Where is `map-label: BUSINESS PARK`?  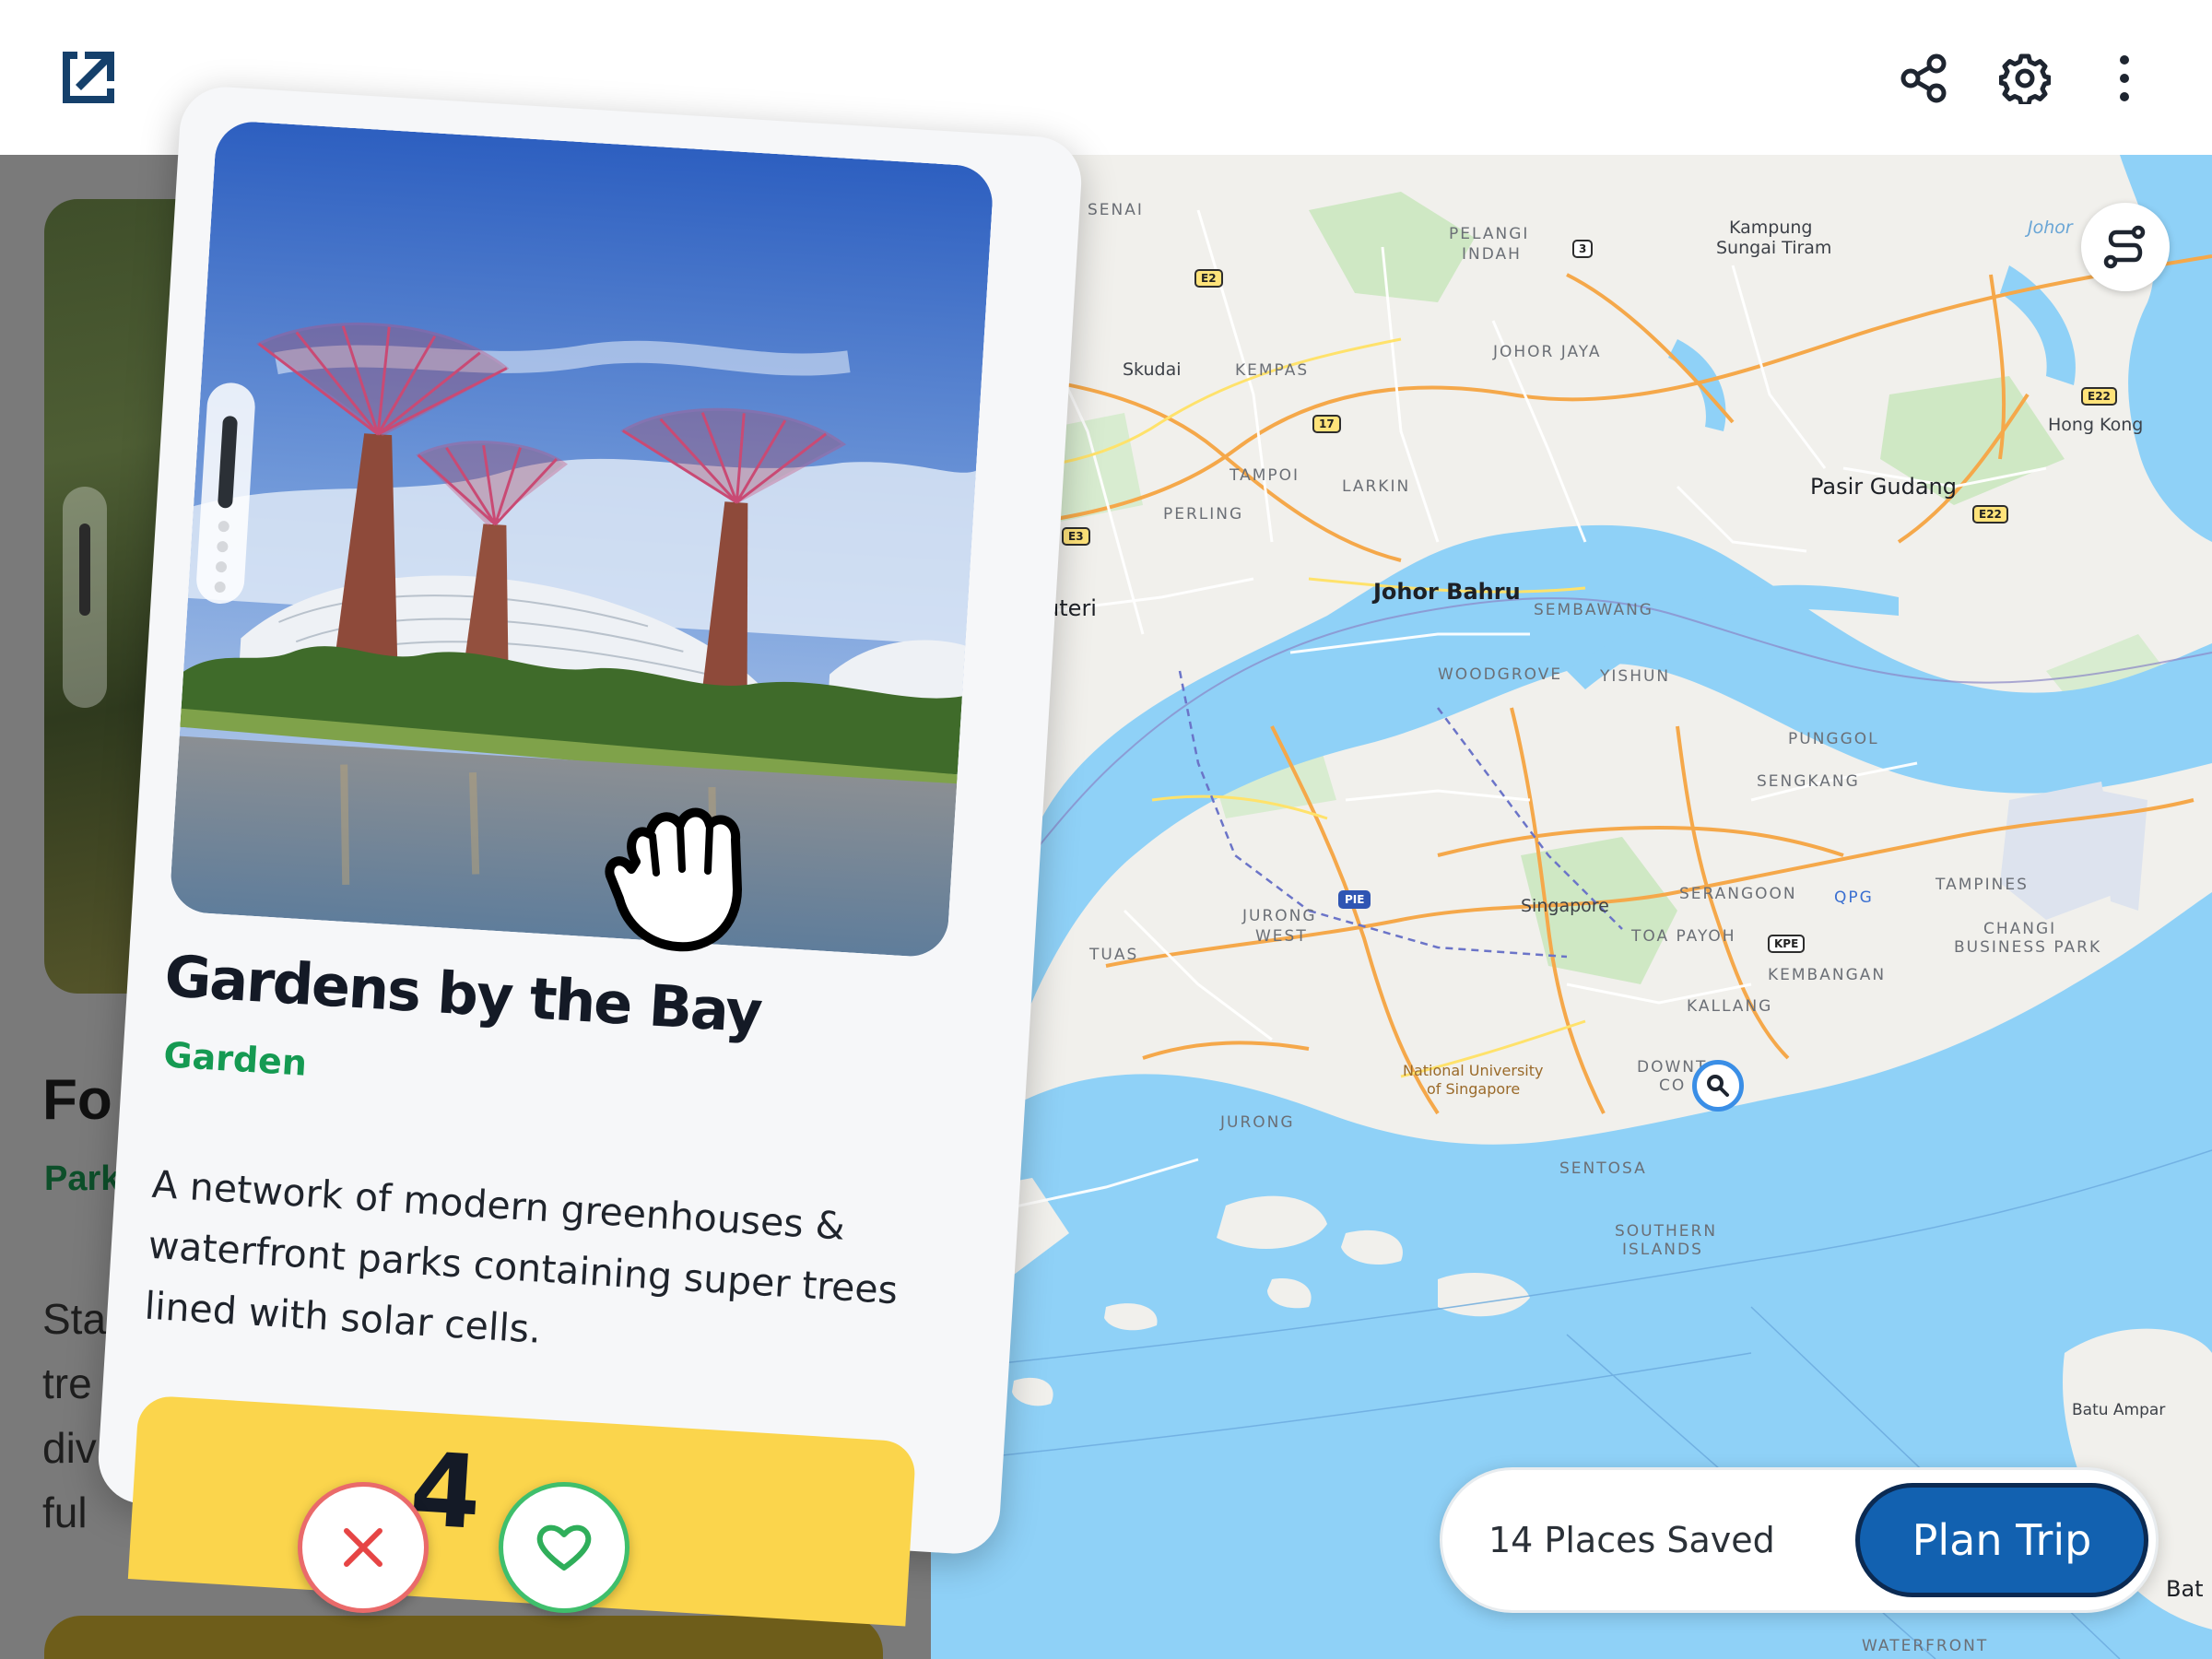 map-label: BUSINESS PARK is located at coordinates (2028, 947).